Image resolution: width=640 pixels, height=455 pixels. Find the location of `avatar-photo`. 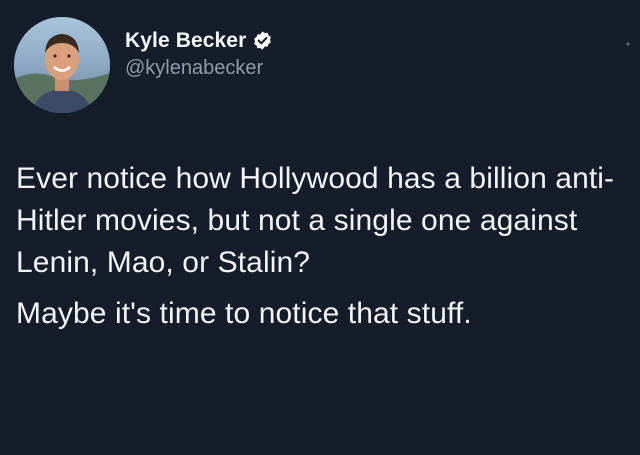

avatar-photo is located at coordinates (62, 65).